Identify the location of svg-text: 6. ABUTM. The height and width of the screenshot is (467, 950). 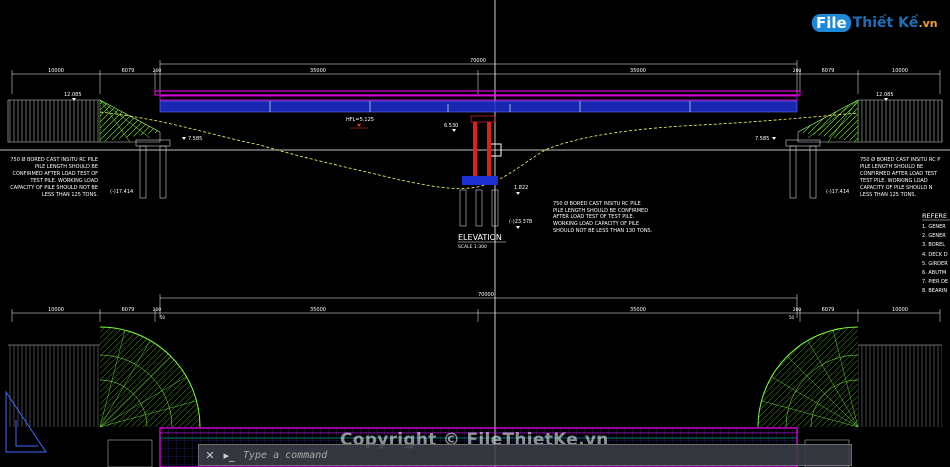
(934, 273).